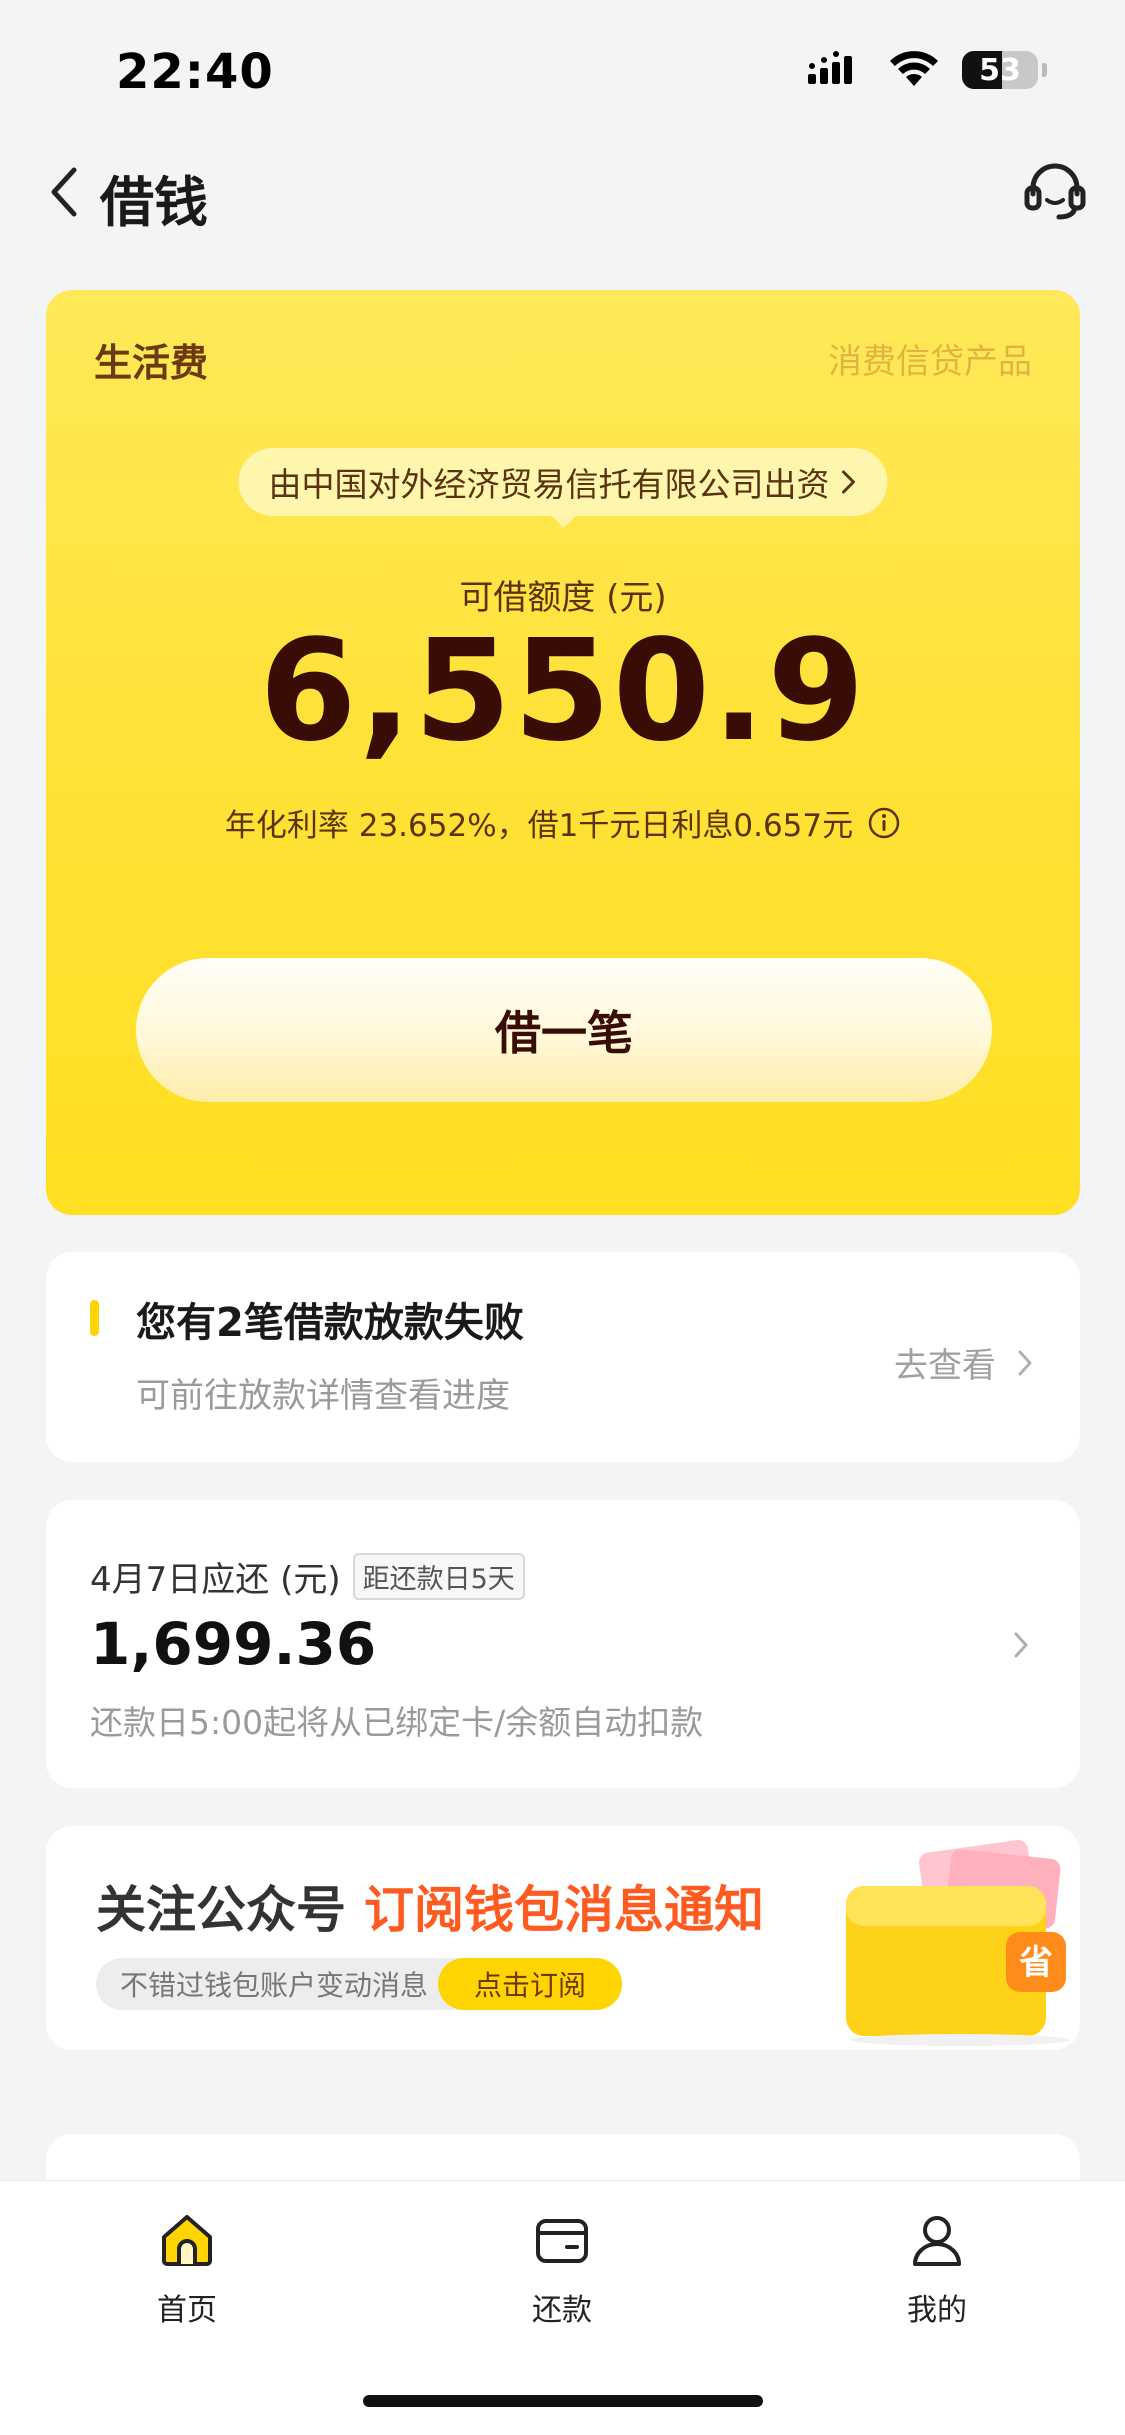 The height and width of the screenshot is (2435, 1125). What do you see at coordinates (233, 1644) in the screenshot?
I see `repayment-amount: 1,699.36` at bounding box center [233, 1644].